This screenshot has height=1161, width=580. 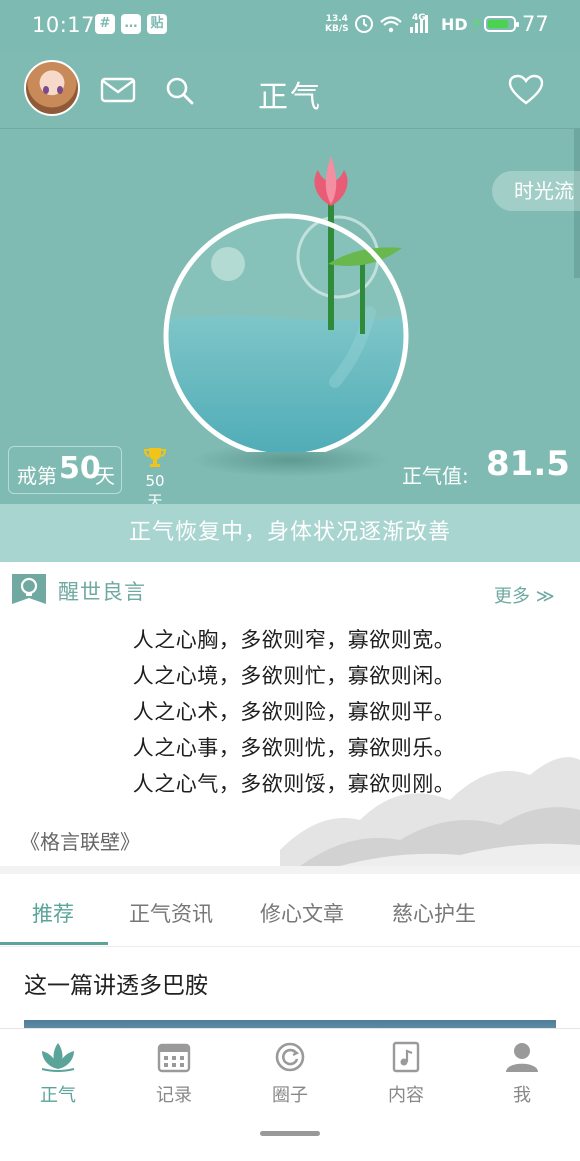 What do you see at coordinates (290, 1057) in the screenshot?
I see `circle-refresh-icon` at bounding box center [290, 1057].